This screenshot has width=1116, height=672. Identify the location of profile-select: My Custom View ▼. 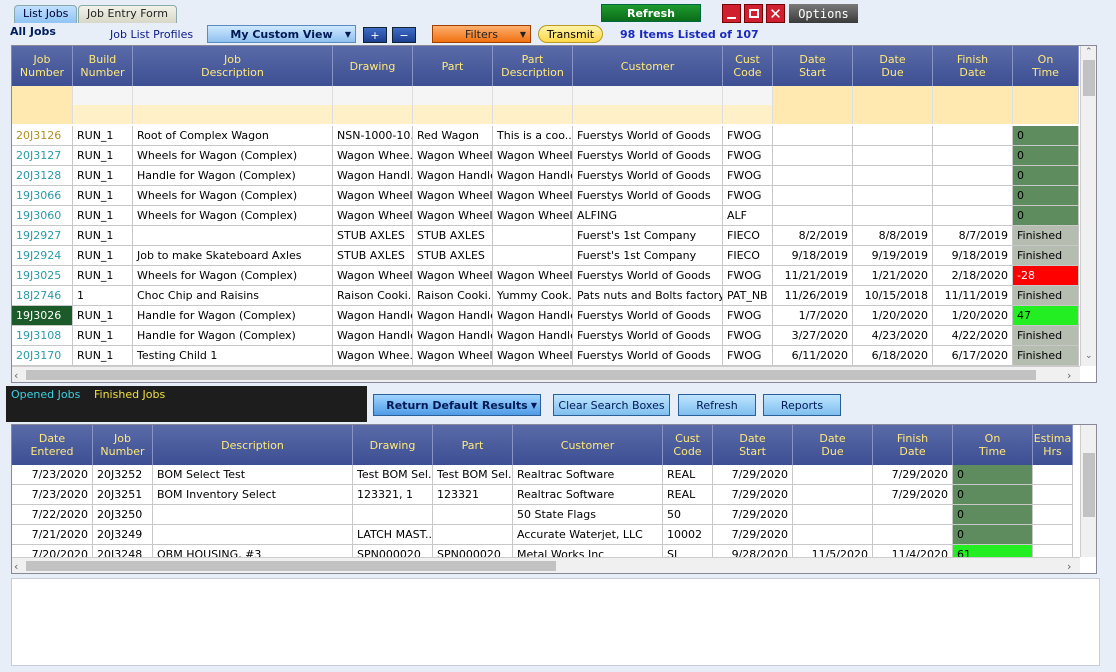
(281, 34).